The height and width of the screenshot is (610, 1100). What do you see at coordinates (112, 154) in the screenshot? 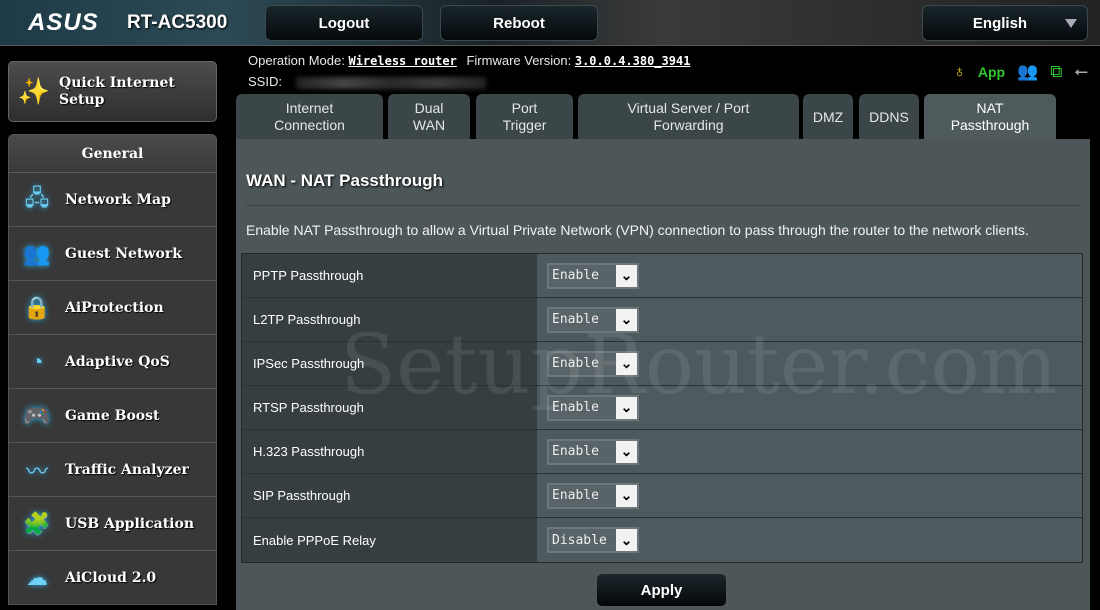
I see `sidebar-heading: General` at bounding box center [112, 154].